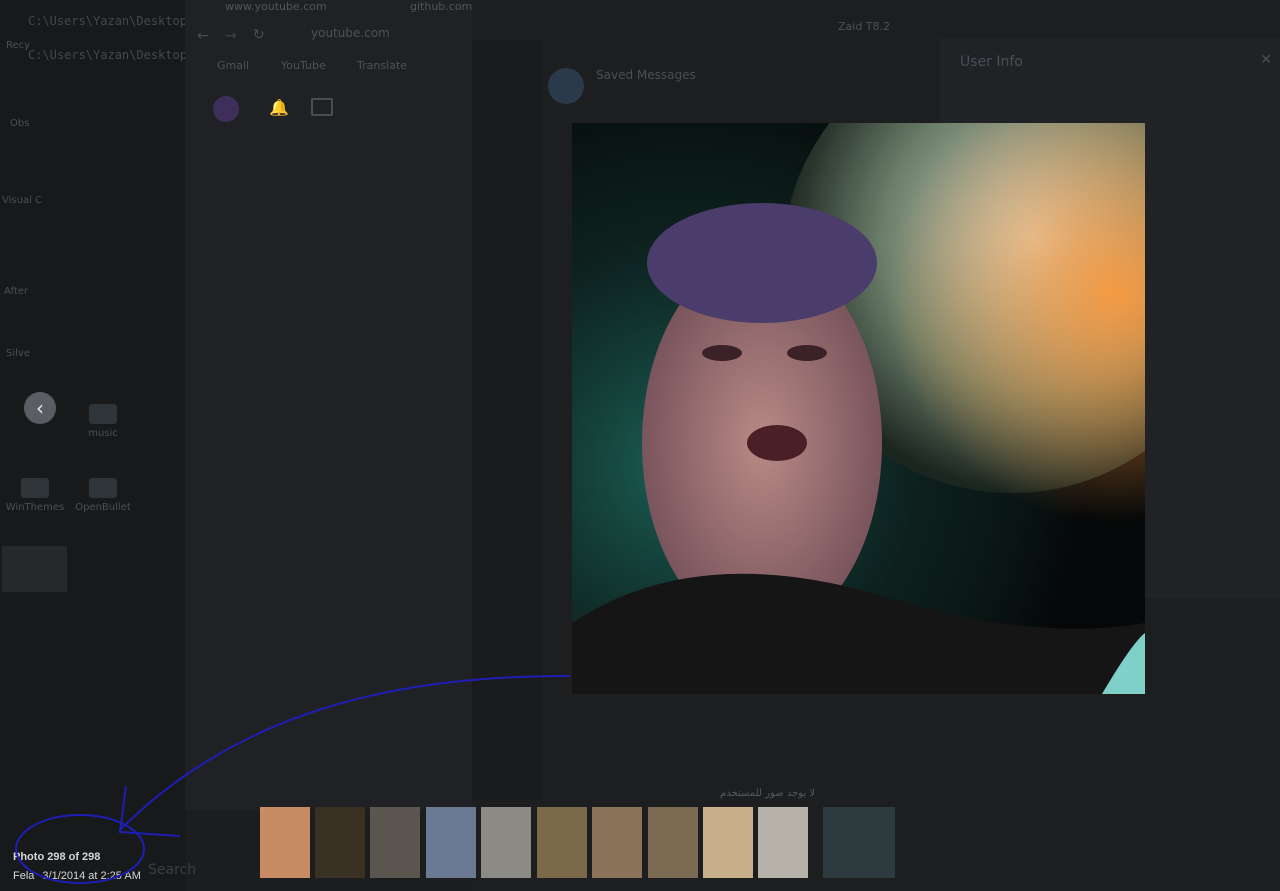 Image resolution: width=1280 pixels, height=891 pixels. What do you see at coordinates (441, 7) in the screenshot?
I see `browser-tab: github.com` at bounding box center [441, 7].